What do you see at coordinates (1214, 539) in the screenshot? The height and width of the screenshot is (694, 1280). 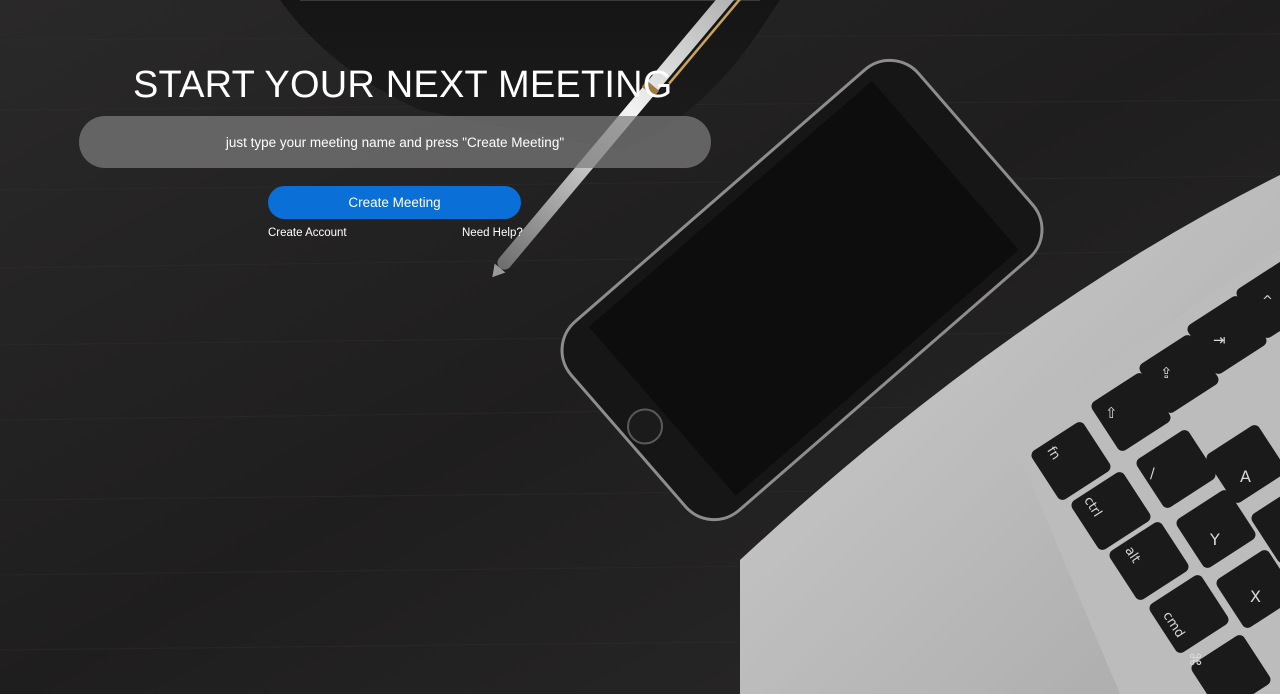 I see `svg-text: Y` at bounding box center [1214, 539].